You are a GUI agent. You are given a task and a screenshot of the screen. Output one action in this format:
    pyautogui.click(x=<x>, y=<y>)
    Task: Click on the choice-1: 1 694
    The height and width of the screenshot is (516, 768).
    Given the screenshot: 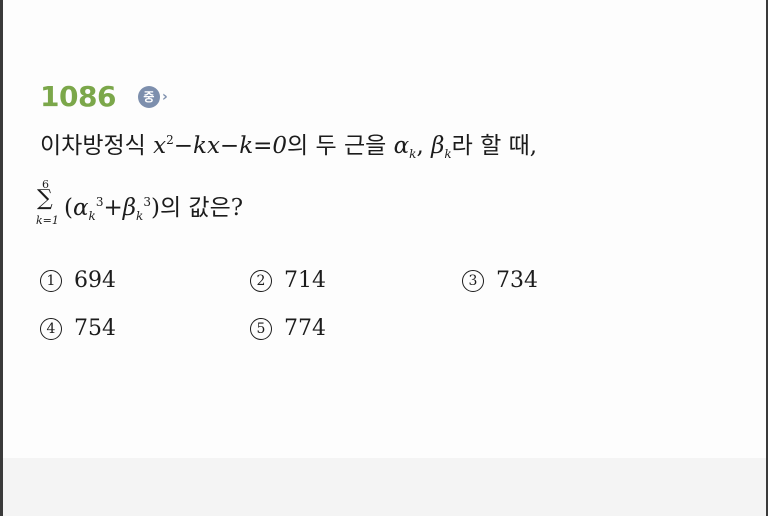 What is the action you would take?
    pyautogui.click(x=78, y=280)
    